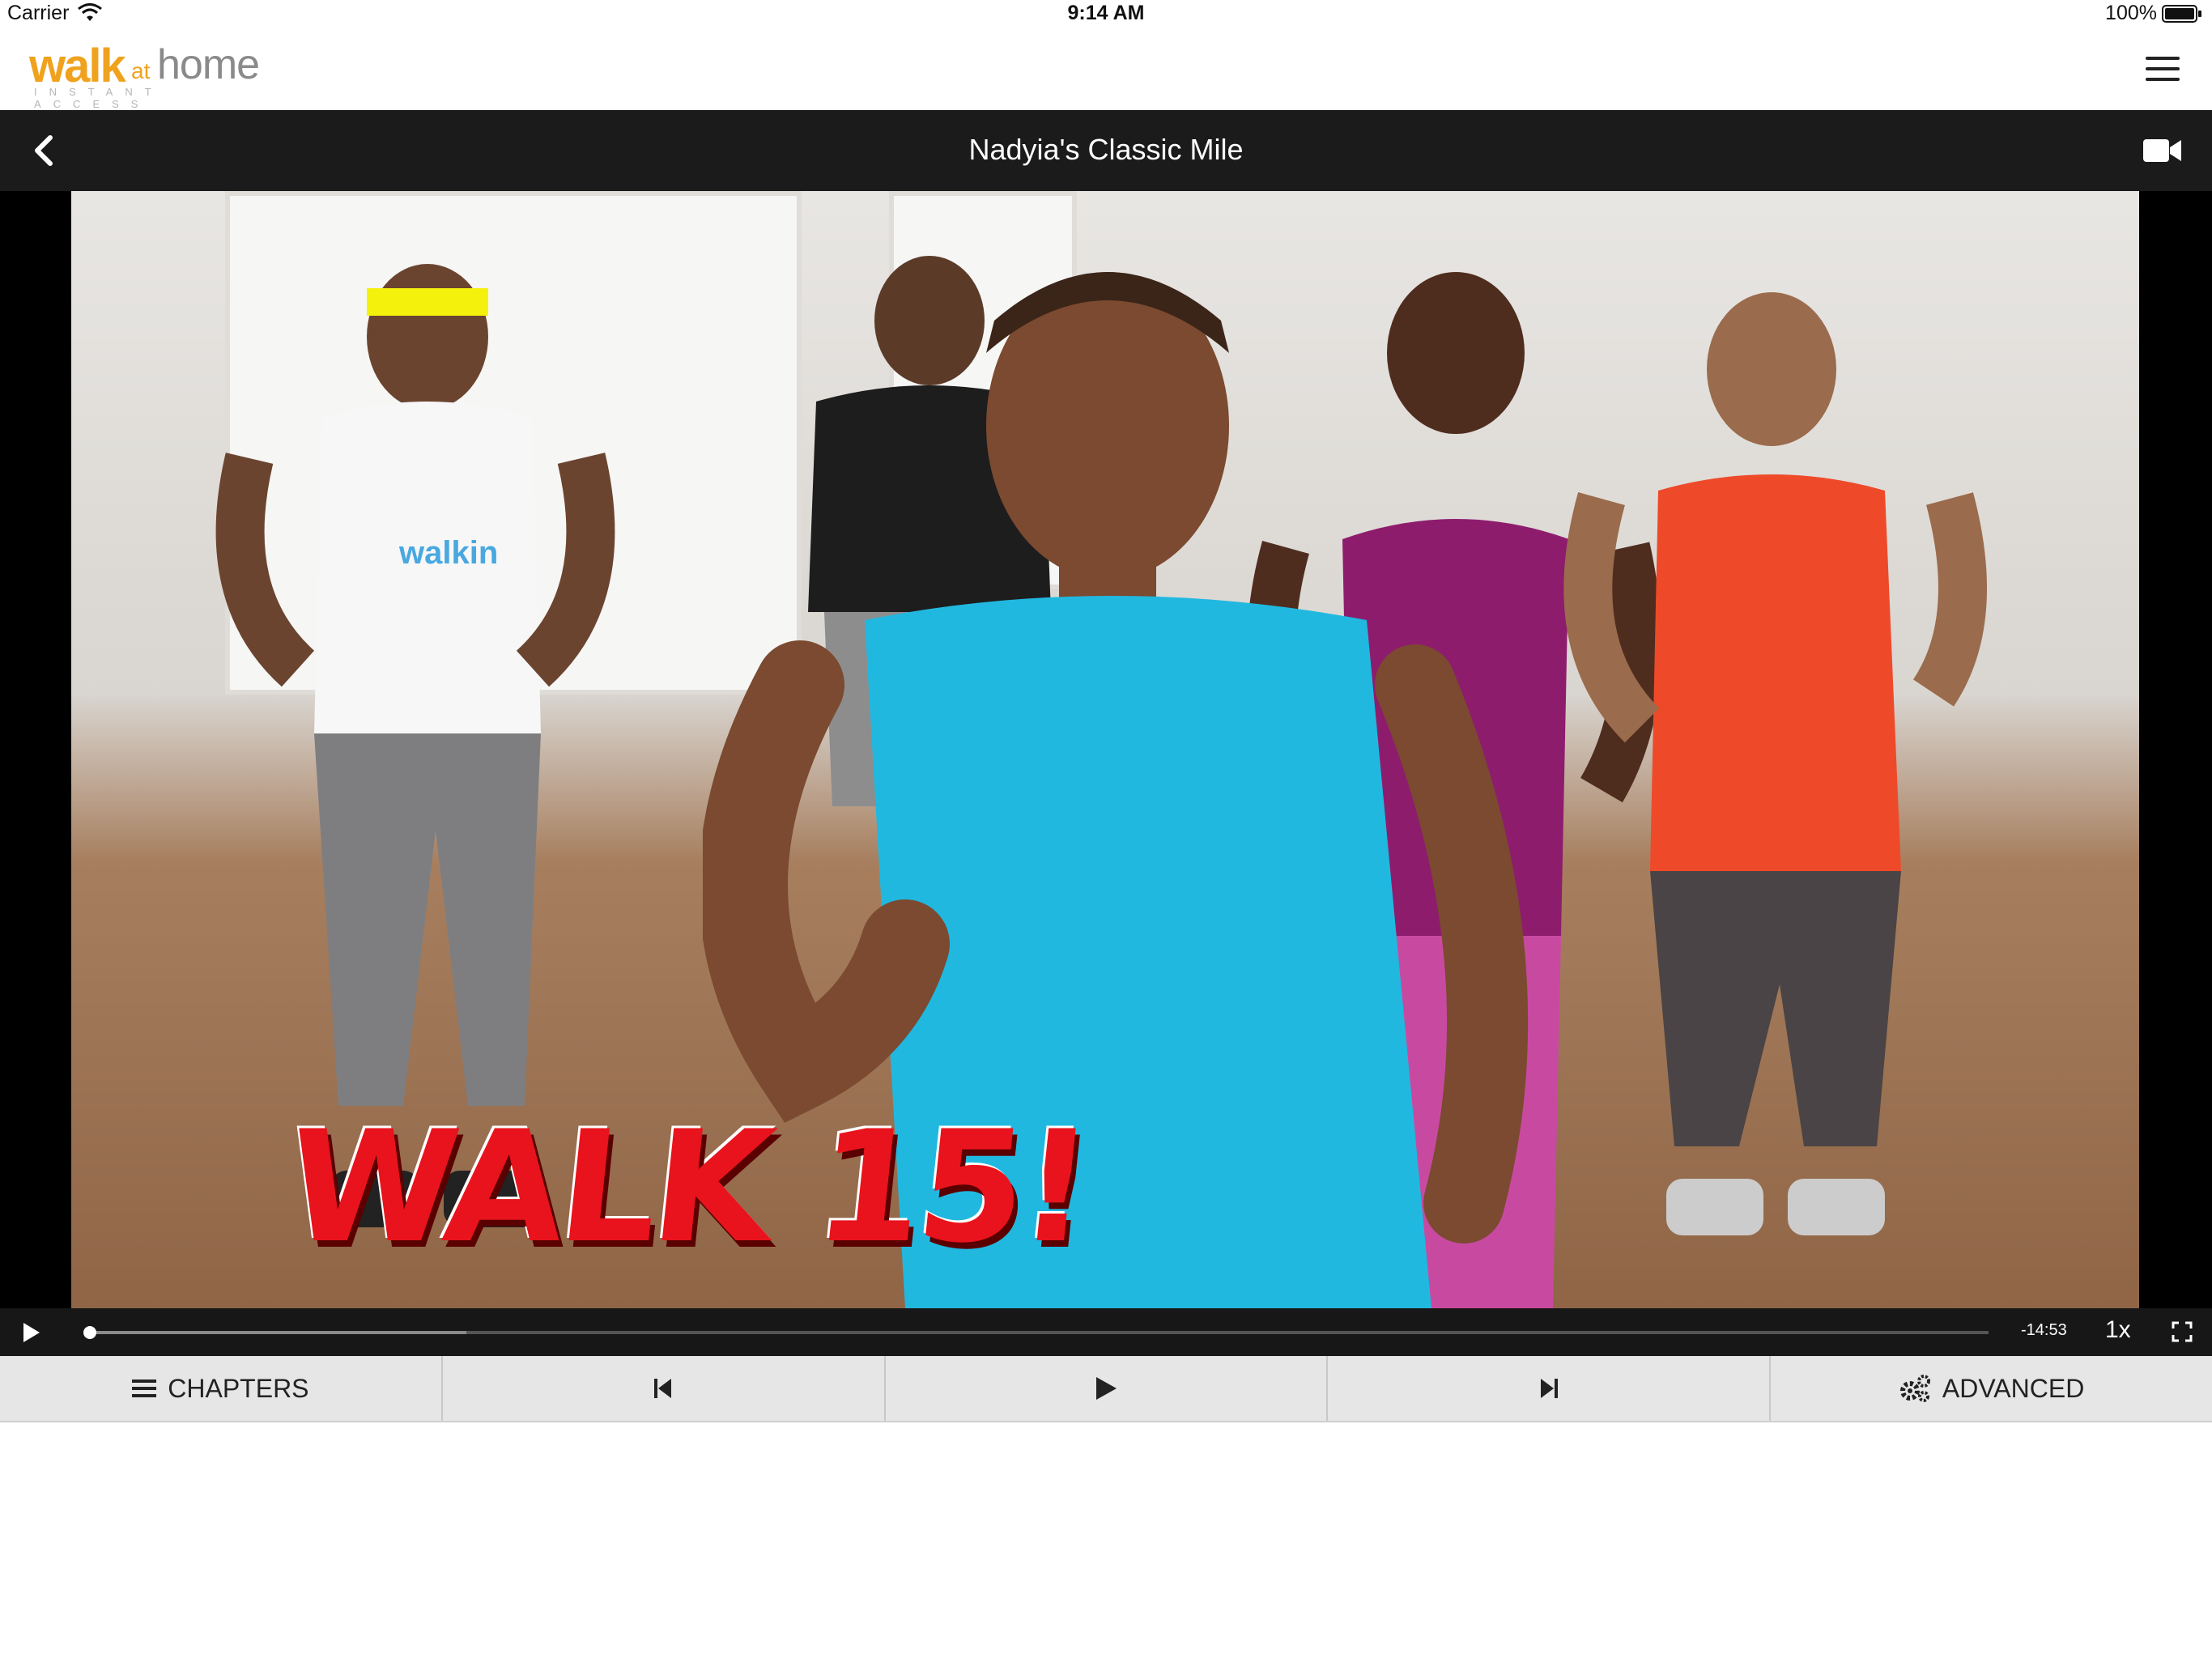 This screenshot has width=2212, height=1658. Describe the element at coordinates (1914, 1388) in the screenshot. I see `gears-icon` at that location.